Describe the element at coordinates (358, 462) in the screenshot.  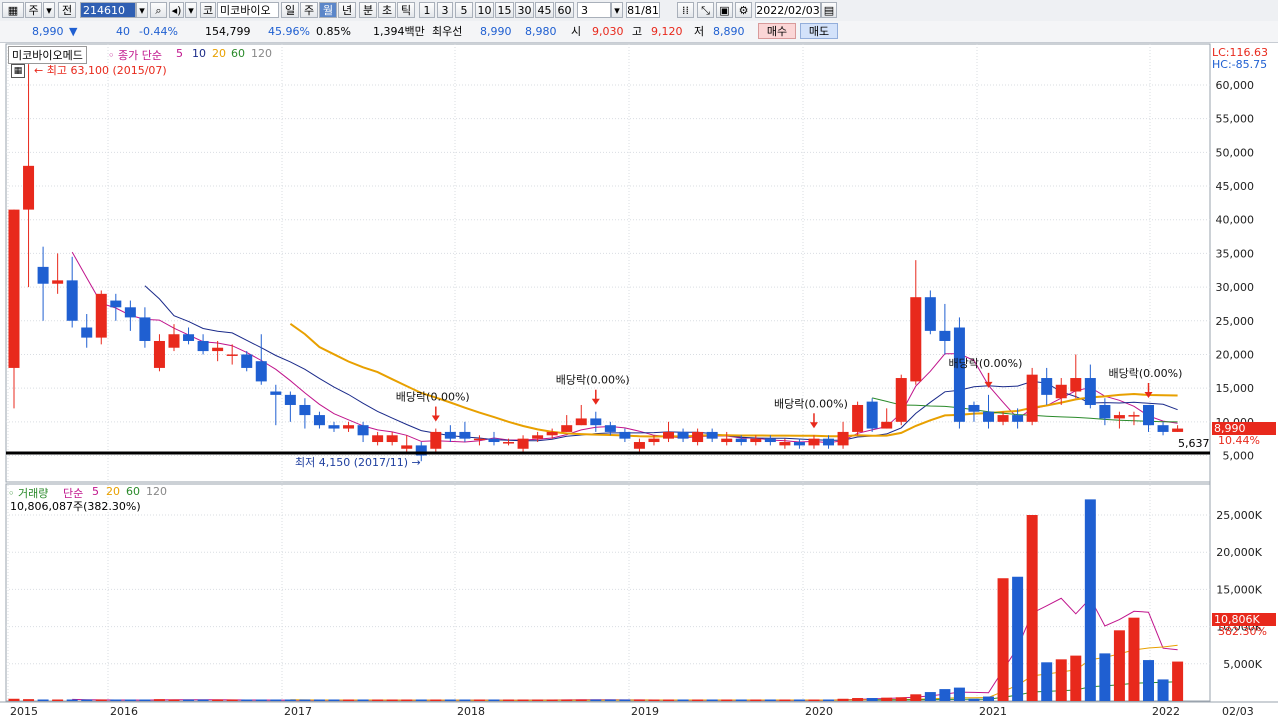
I see `min-price-label: 최저 4,150 (2017/11) →` at that location.